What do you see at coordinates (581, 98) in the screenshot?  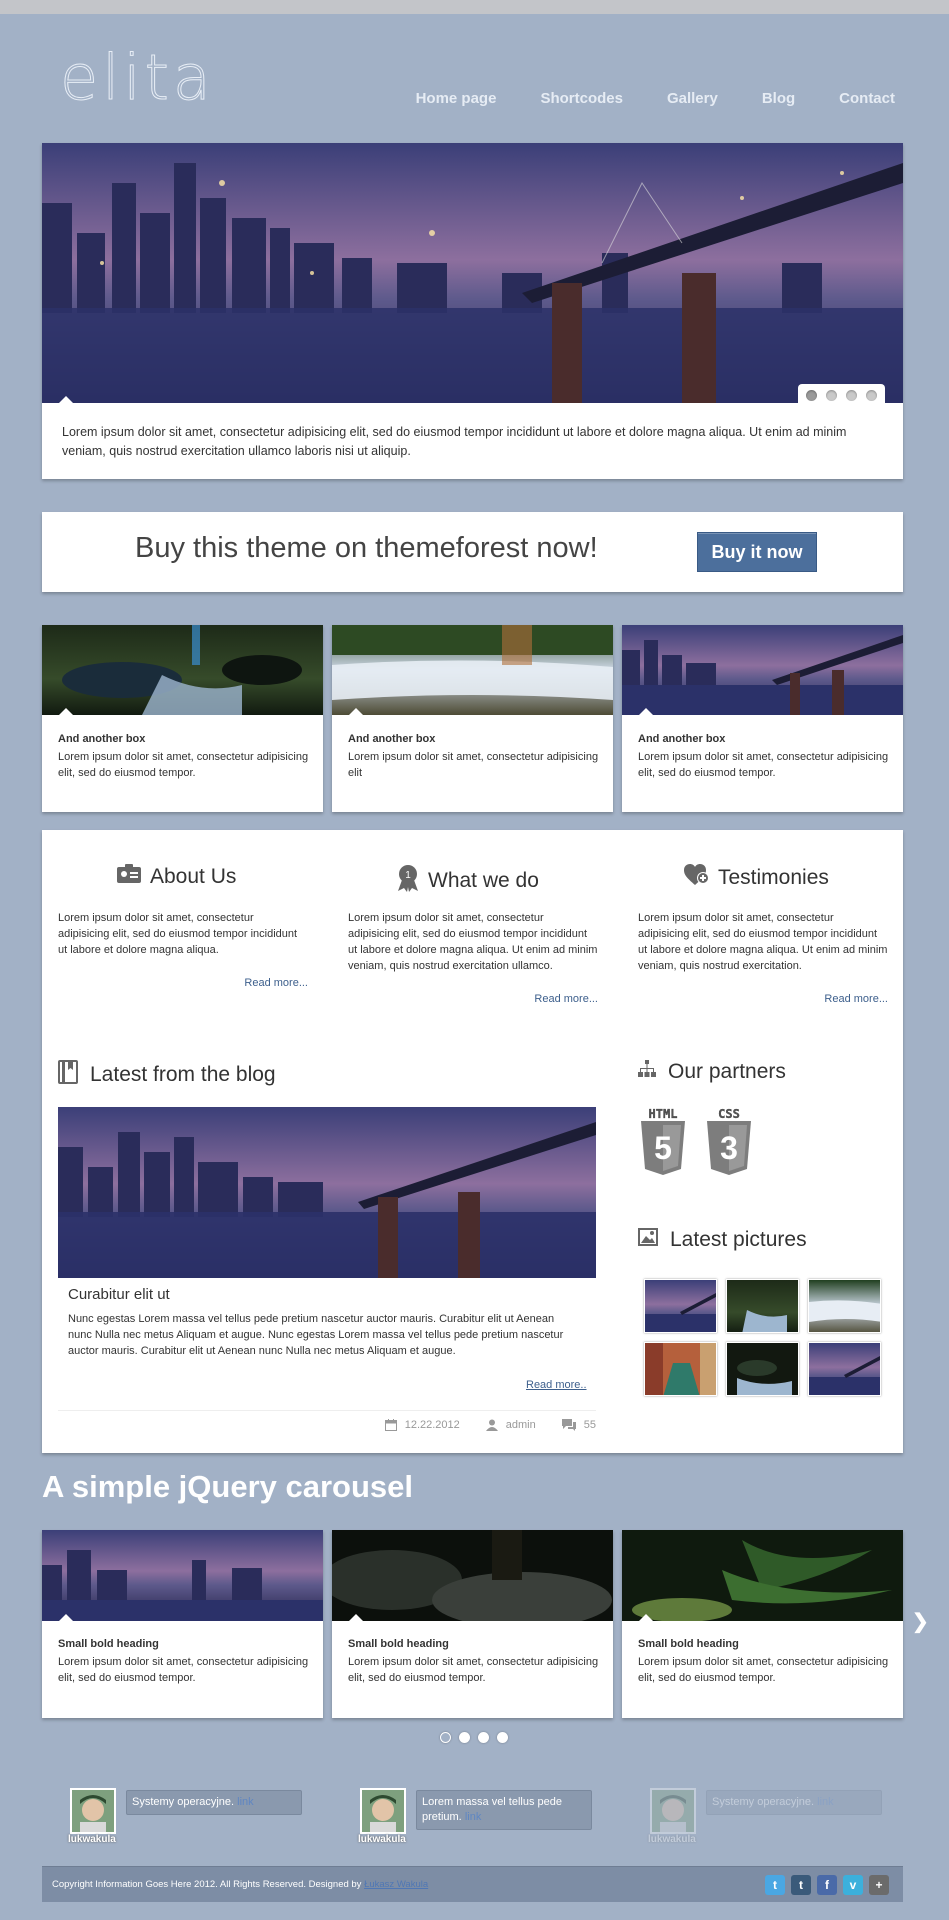 I see `nav-shortcodes: Shortcodes` at bounding box center [581, 98].